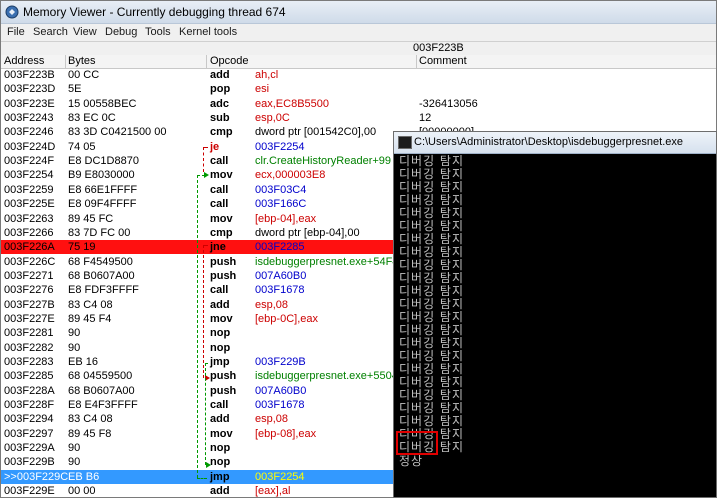 The height and width of the screenshot is (498, 717). What do you see at coordinates (203, 159) in the screenshot?
I see `jump-line-je` at bounding box center [203, 159].